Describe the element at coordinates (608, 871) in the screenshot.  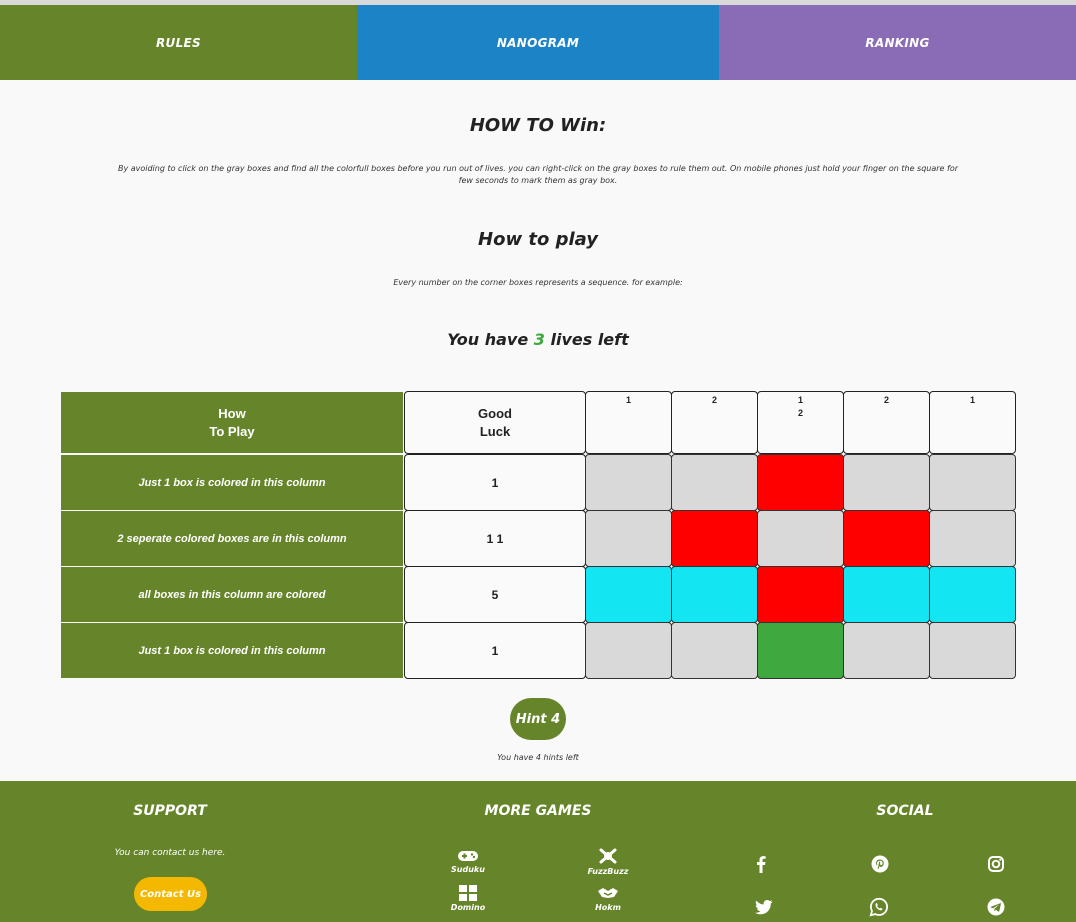
I see `game-label: FuzzBuzz` at that location.